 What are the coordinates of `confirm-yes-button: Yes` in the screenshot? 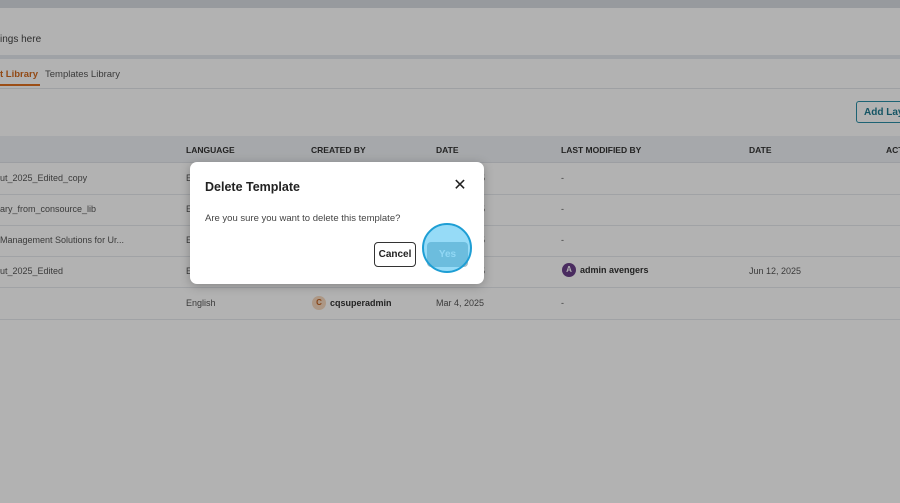 It's located at (447, 254).